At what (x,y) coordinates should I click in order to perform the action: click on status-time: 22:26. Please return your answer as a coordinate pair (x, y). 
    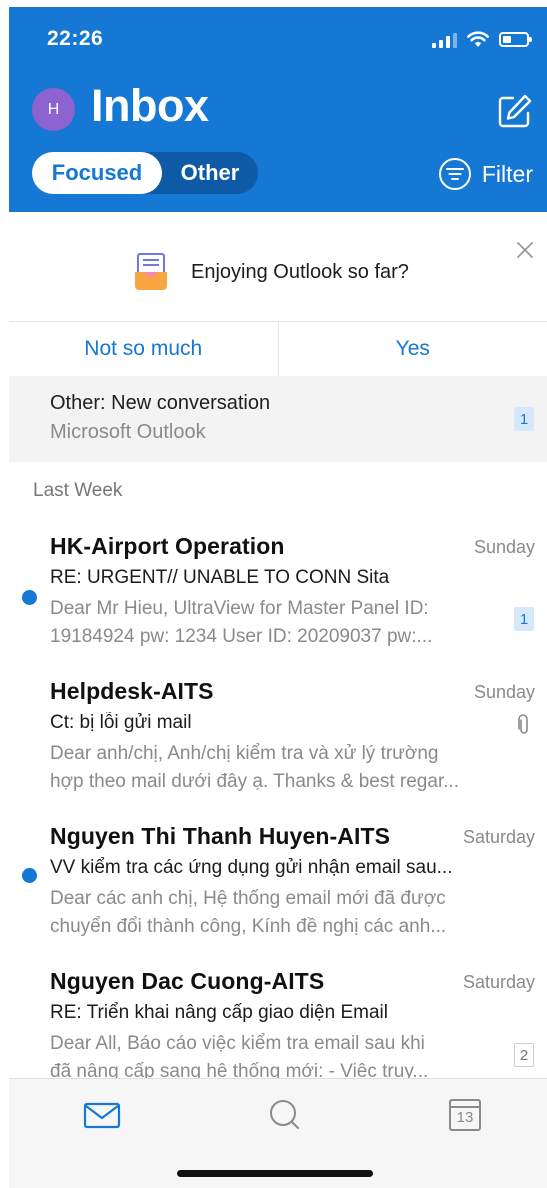
    Looking at the image, I should click on (75, 38).